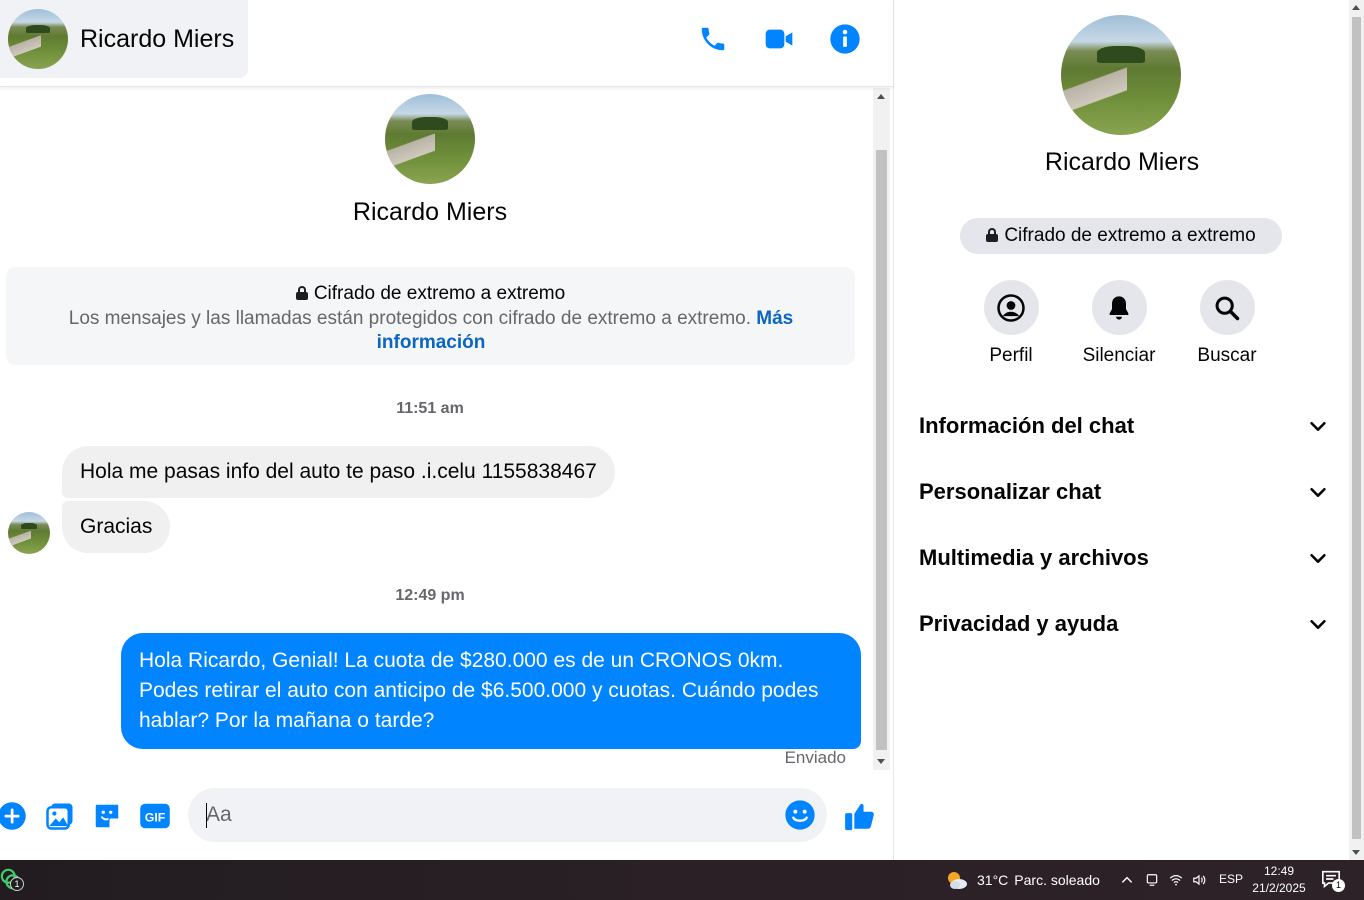  I want to click on timestamp: 12:49 pm, so click(430, 595).